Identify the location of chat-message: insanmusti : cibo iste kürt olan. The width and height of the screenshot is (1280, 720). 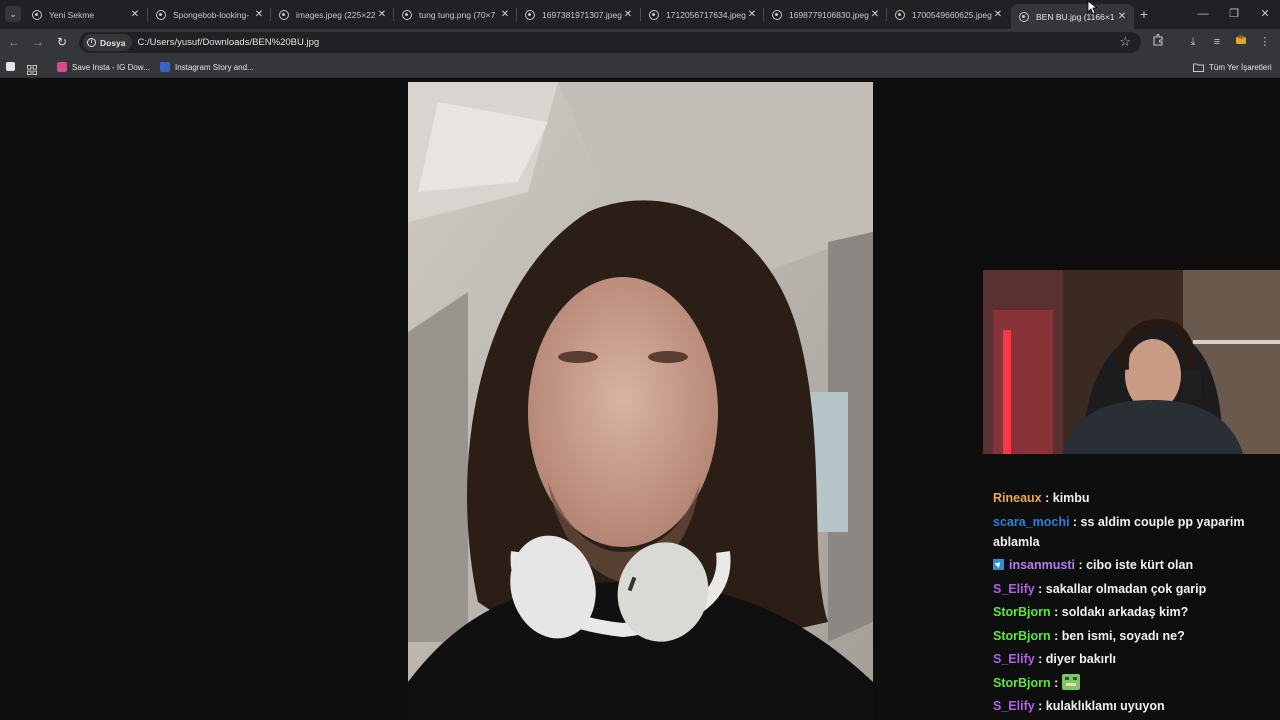
(1135, 565).